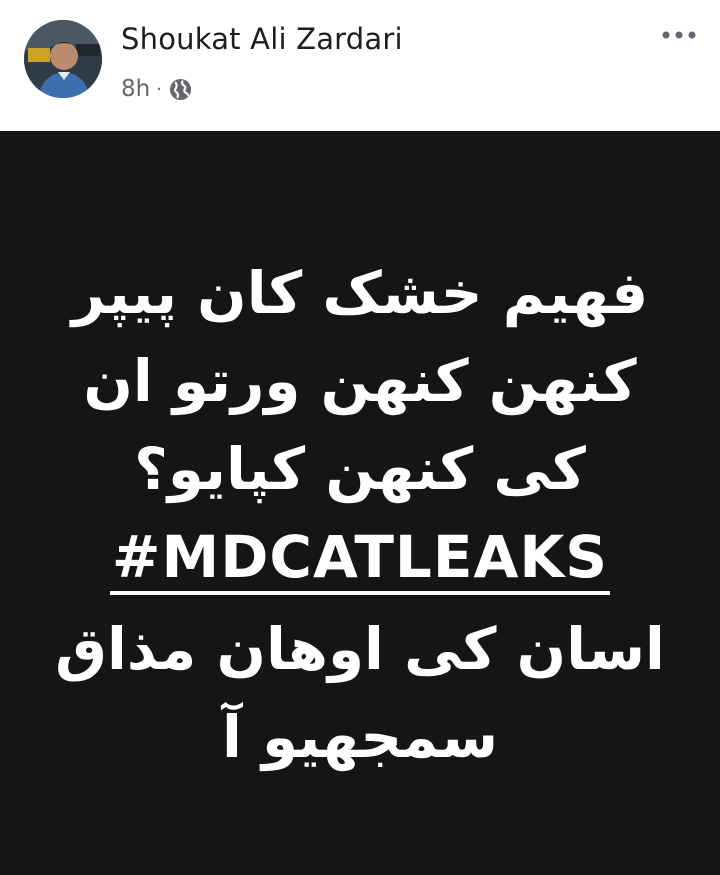 This screenshot has width=720, height=875. What do you see at coordinates (360, 469) in the screenshot?
I see `post-text-line: کی کنھن کپایو؟` at bounding box center [360, 469].